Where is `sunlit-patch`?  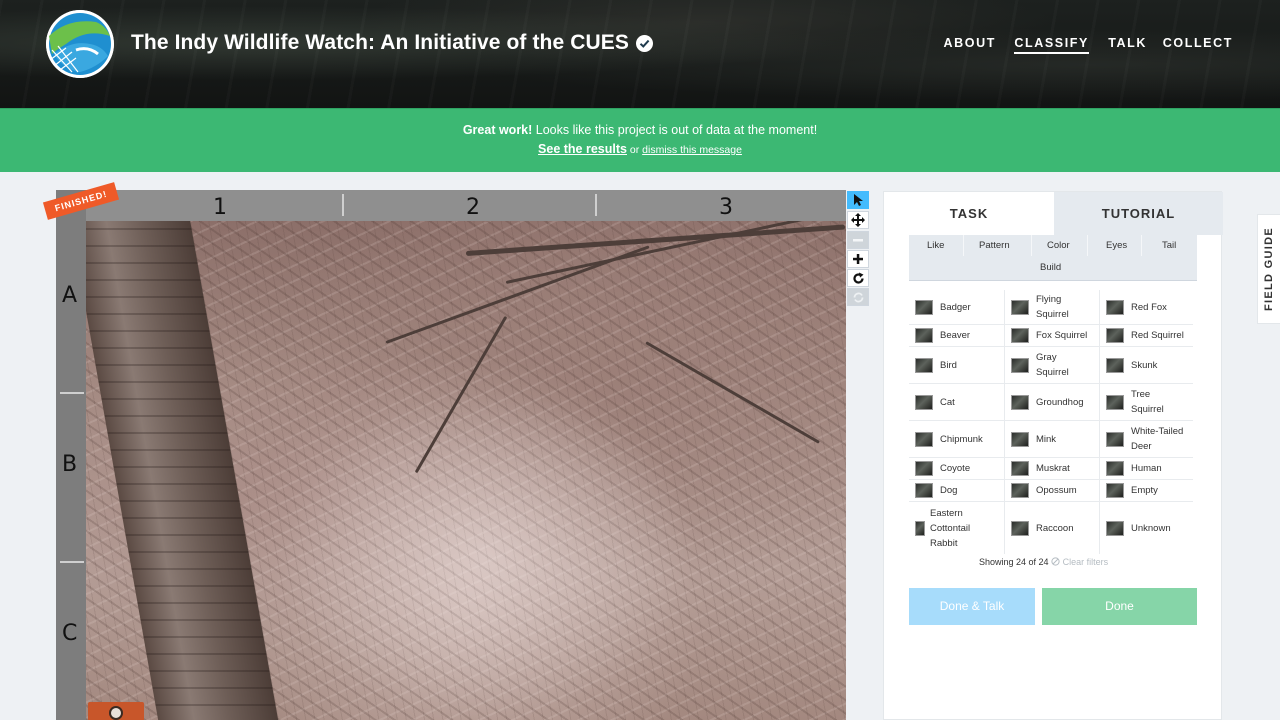
sunlit-patch is located at coordinates (486, 555).